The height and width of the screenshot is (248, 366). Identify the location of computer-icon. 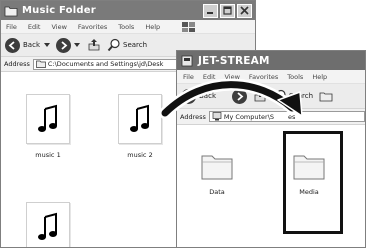
(217, 116).